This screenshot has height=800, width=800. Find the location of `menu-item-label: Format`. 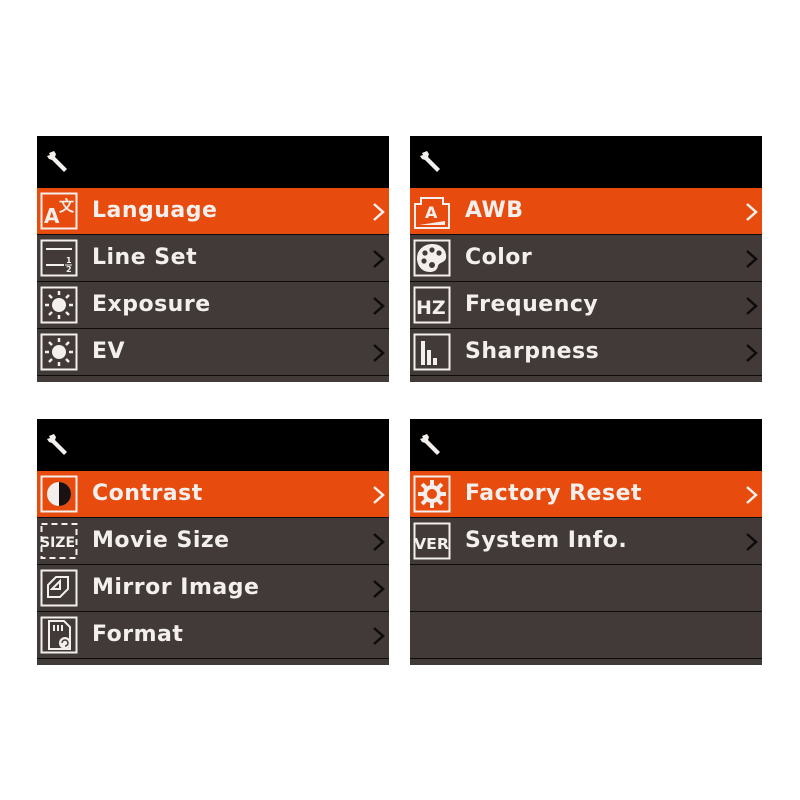

menu-item-label: Format is located at coordinates (138, 634).